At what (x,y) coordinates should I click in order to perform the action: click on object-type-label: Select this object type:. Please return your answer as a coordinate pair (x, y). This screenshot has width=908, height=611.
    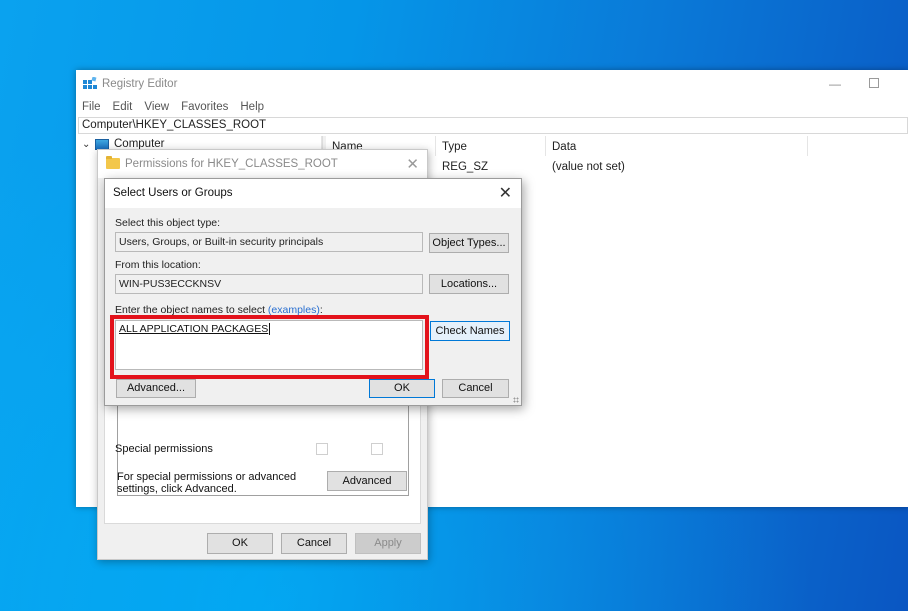
    Looking at the image, I should click on (168, 223).